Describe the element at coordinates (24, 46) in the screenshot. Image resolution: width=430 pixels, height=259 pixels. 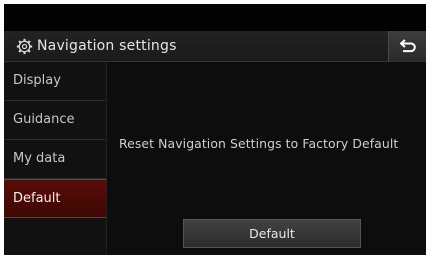
I see `gear-icon` at that location.